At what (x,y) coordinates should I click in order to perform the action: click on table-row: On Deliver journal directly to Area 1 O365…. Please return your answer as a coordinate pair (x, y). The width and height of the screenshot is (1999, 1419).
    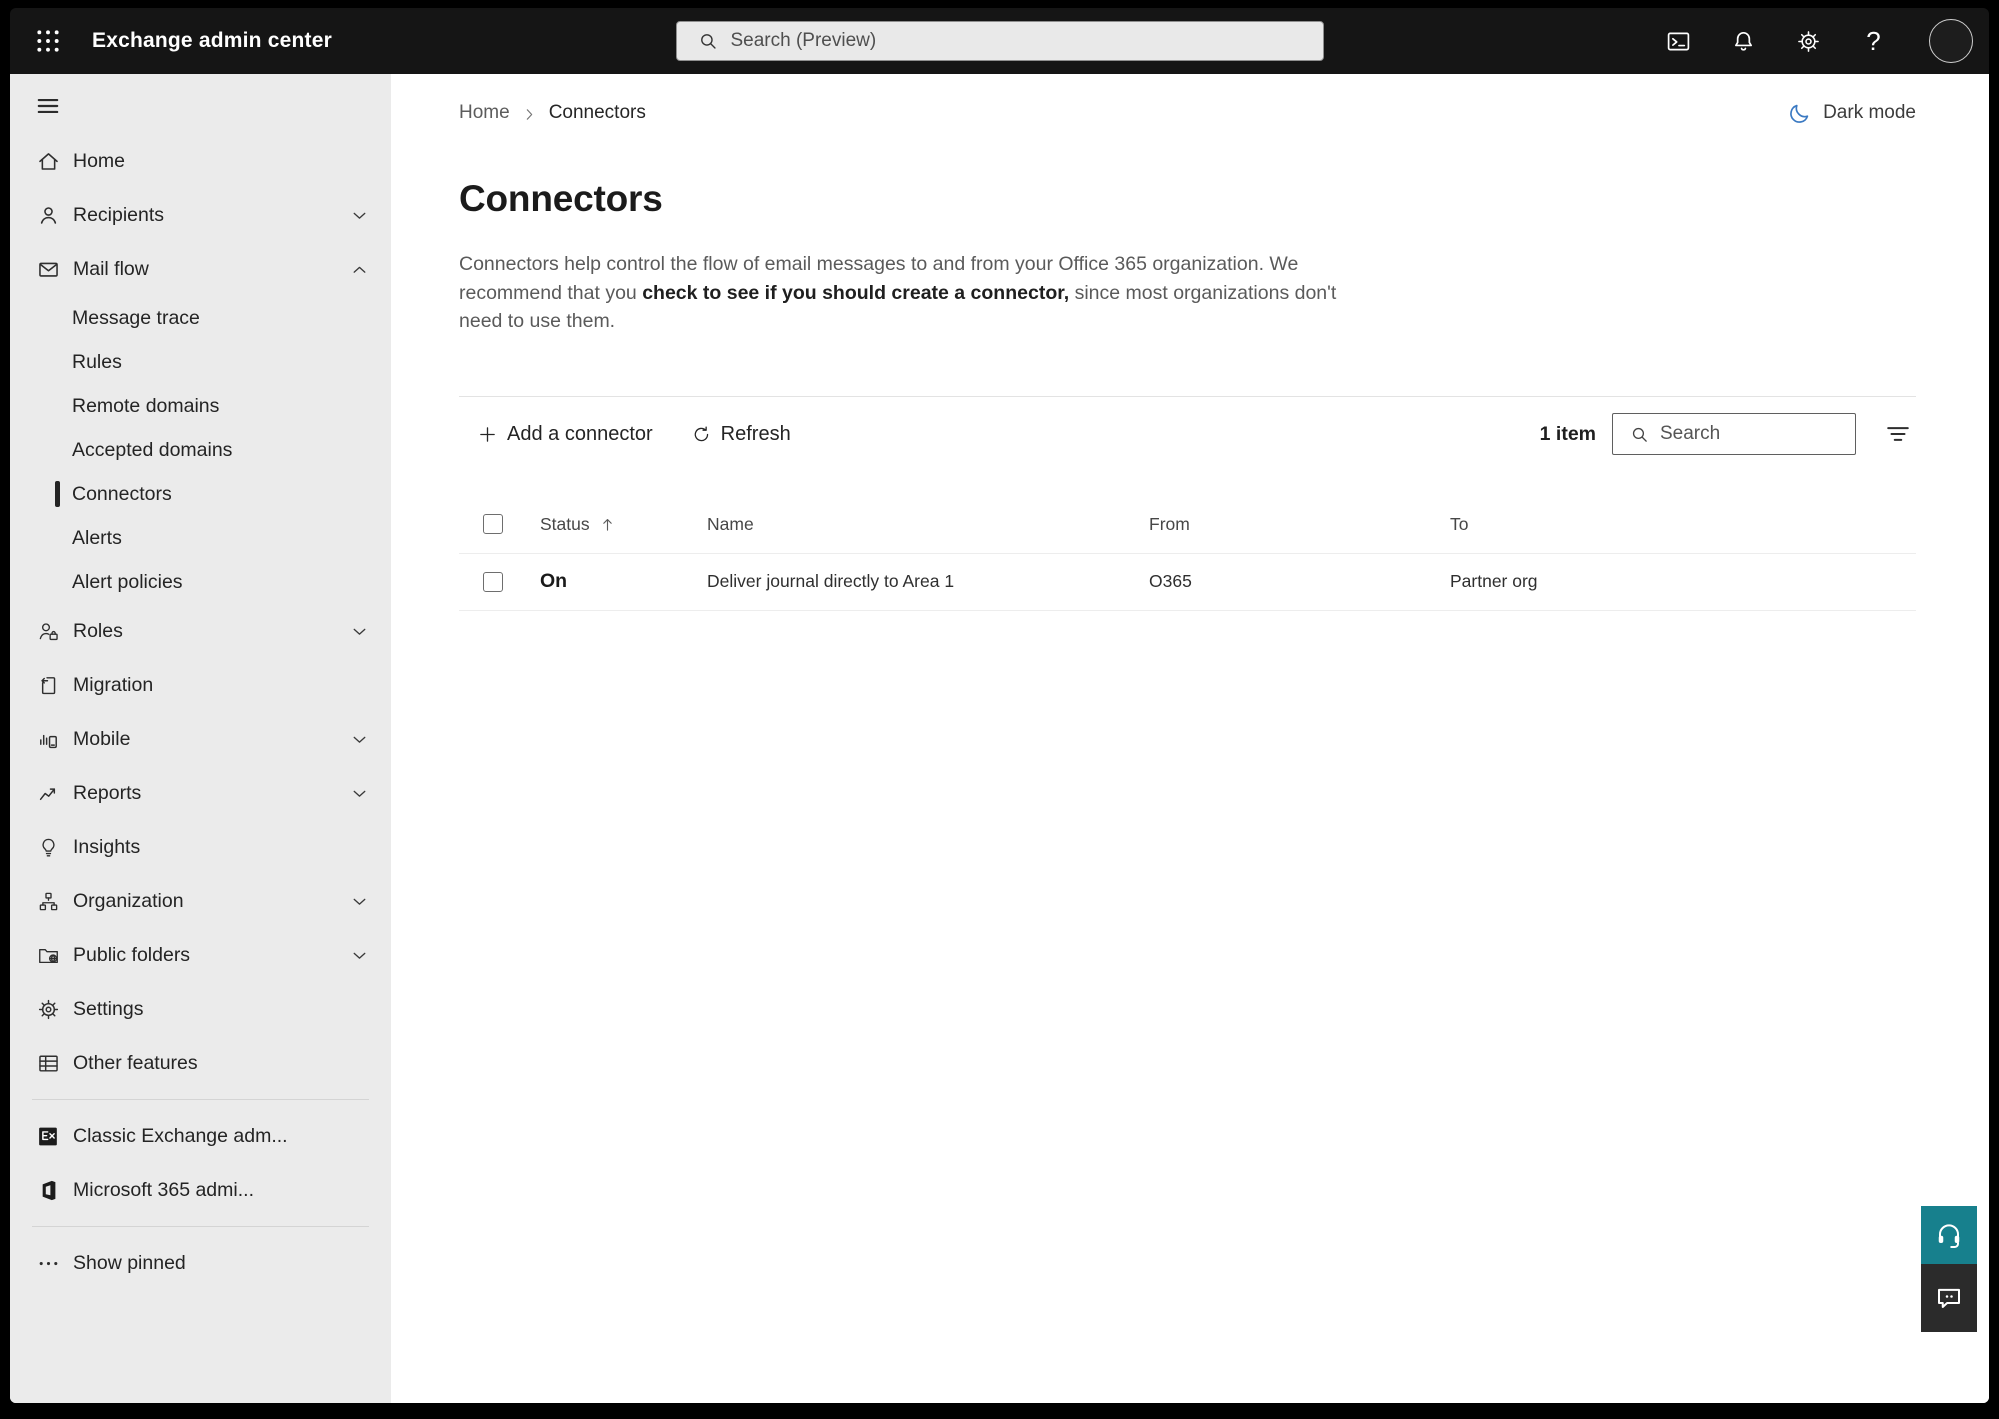
    Looking at the image, I should click on (1187, 582).